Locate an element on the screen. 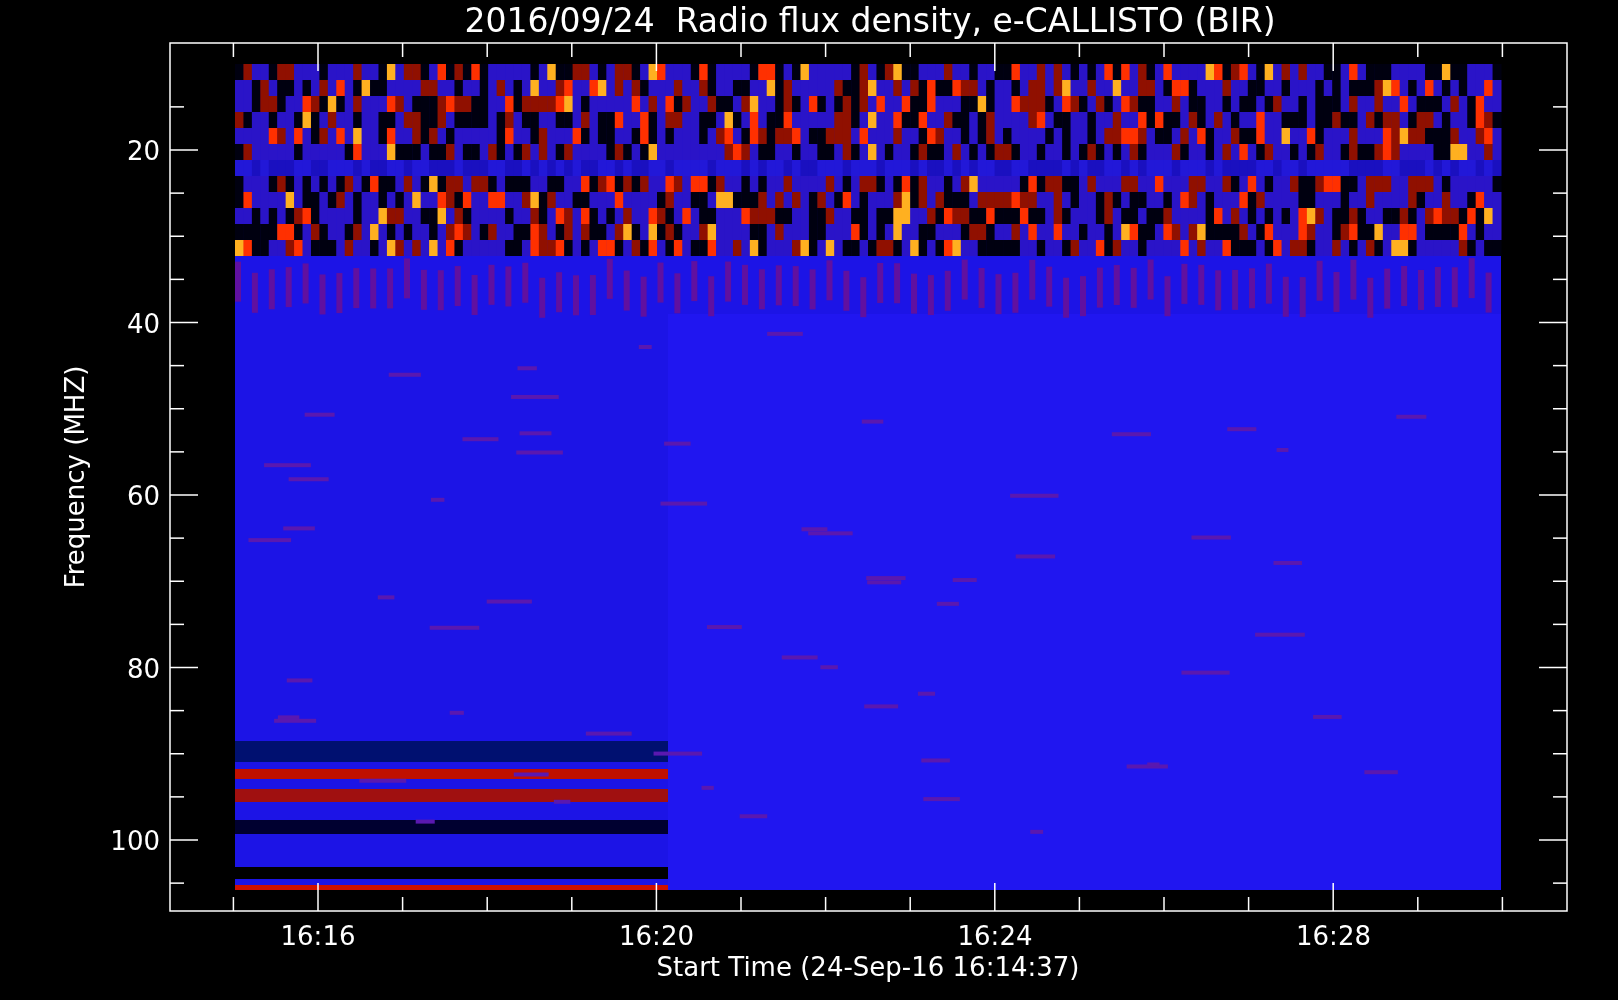 The image size is (1618, 1000). chart-title: 2016/09/24 Radio flux density, e-CALLISTO (BIR) is located at coordinates (870, 20).